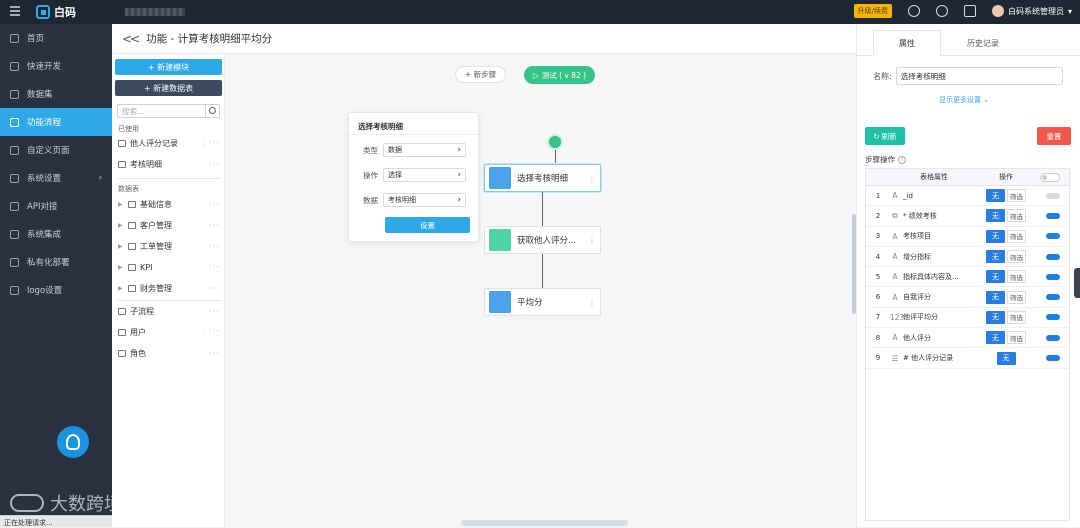 The height and width of the screenshot is (528, 1080). I want to click on menu-toggle-icon, so click(15, 11).